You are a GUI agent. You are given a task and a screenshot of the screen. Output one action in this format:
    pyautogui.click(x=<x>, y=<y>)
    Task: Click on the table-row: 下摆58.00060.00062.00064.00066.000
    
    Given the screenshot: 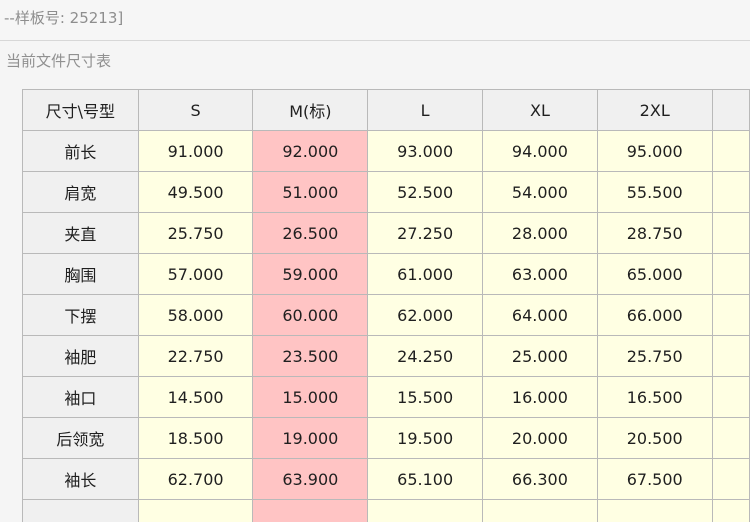 What is the action you would take?
    pyautogui.click(x=386, y=315)
    